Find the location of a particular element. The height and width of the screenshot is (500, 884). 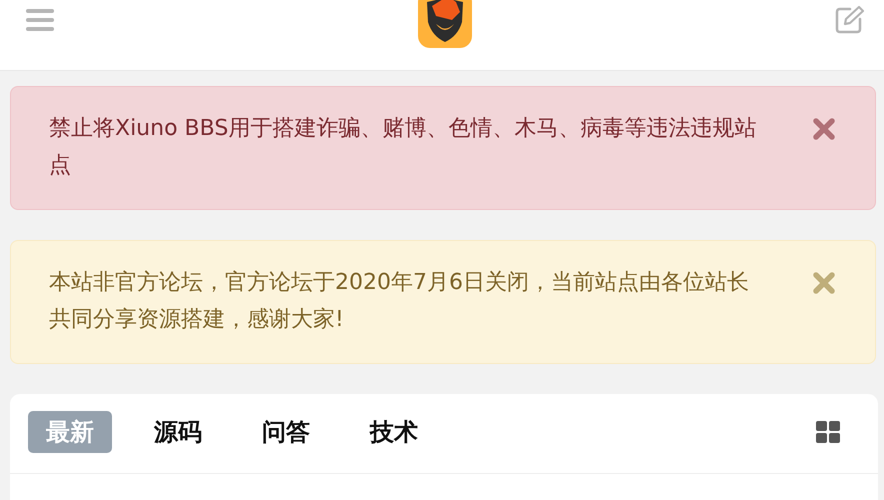

category-tab: 技术 is located at coordinates (394, 432).